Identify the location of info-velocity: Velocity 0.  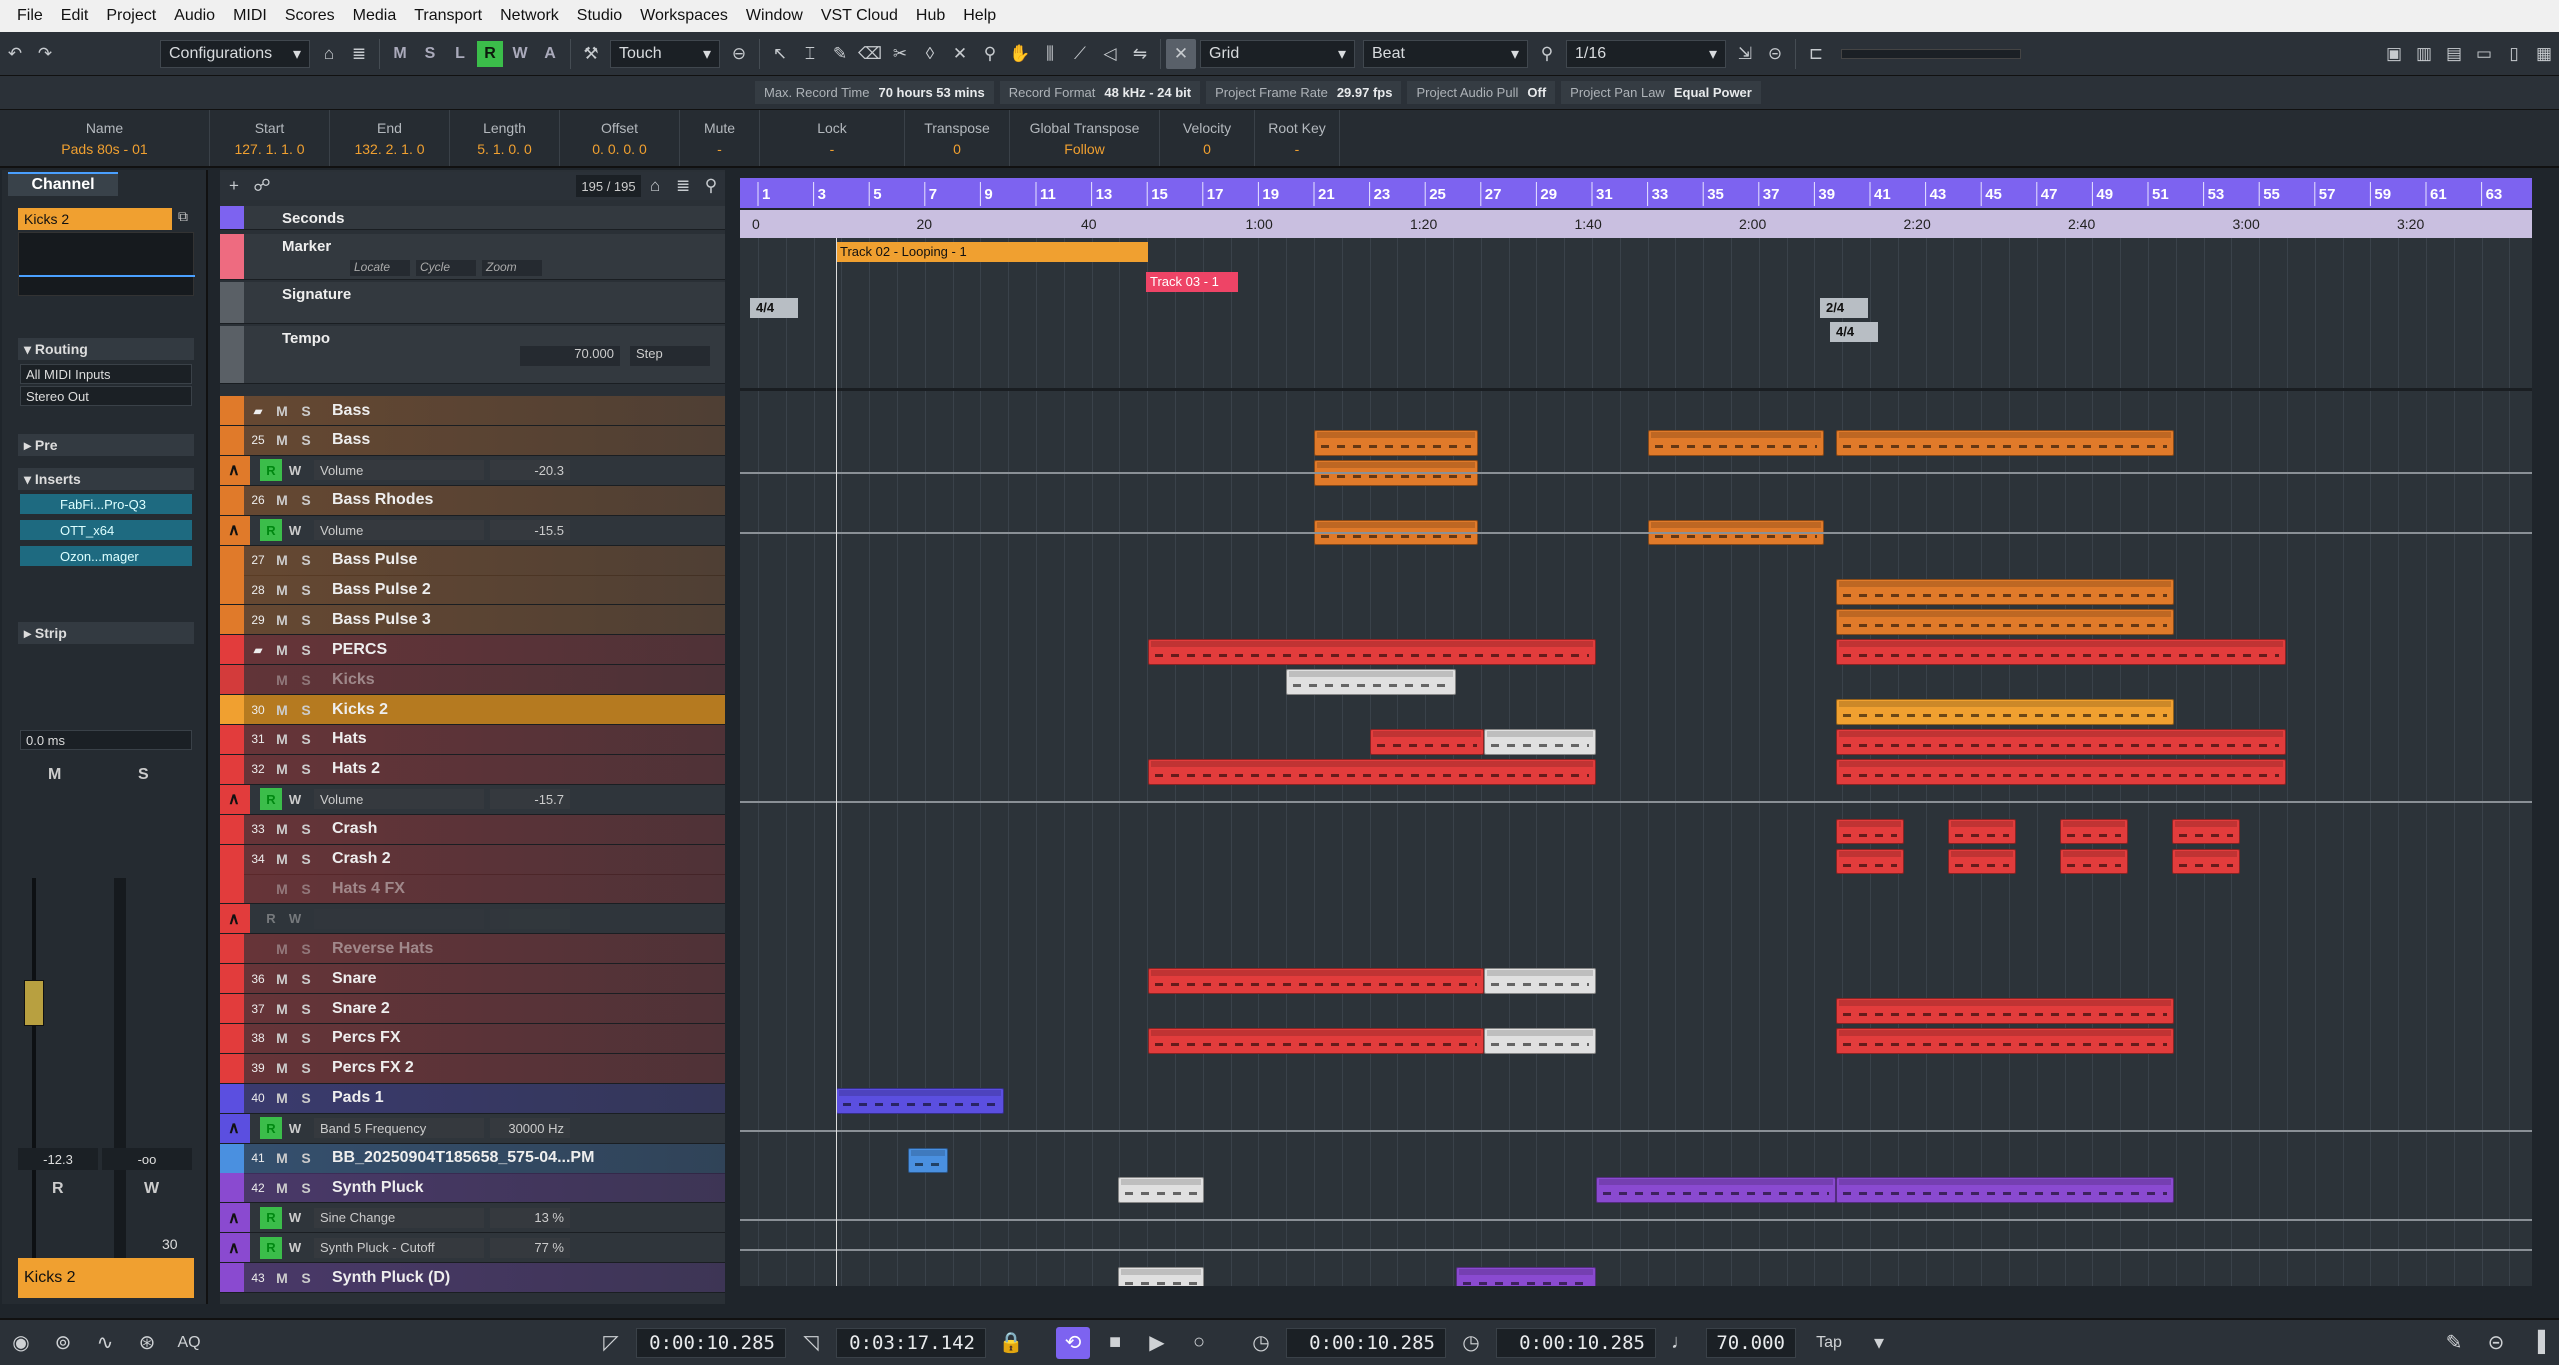
(1207, 138).